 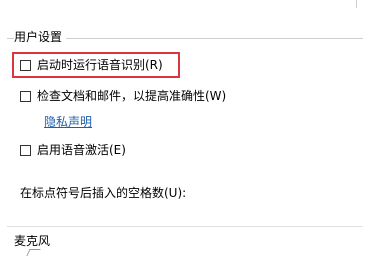 What do you see at coordinates (68, 122) in the screenshot?
I see `privacy-statement-link: 隐私声明` at bounding box center [68, 122].